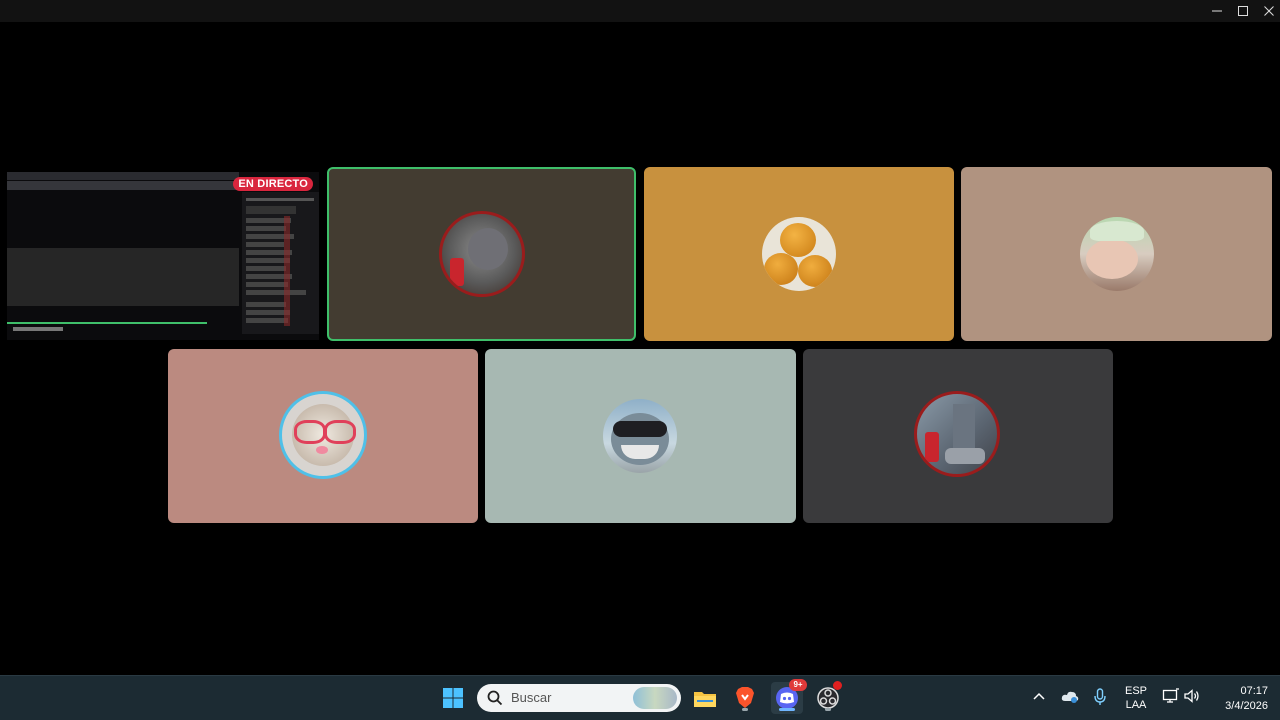 The height and width of the screenshot is (720, 1280). I want to click on obs-recording-dot, so click(837, 685).